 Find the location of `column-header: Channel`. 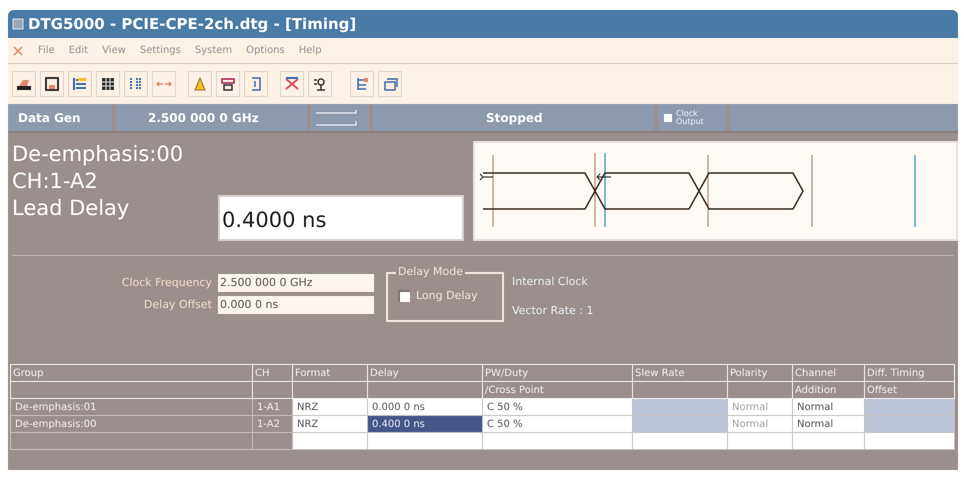

column-header: Channel is located at coordinates (828, 373).